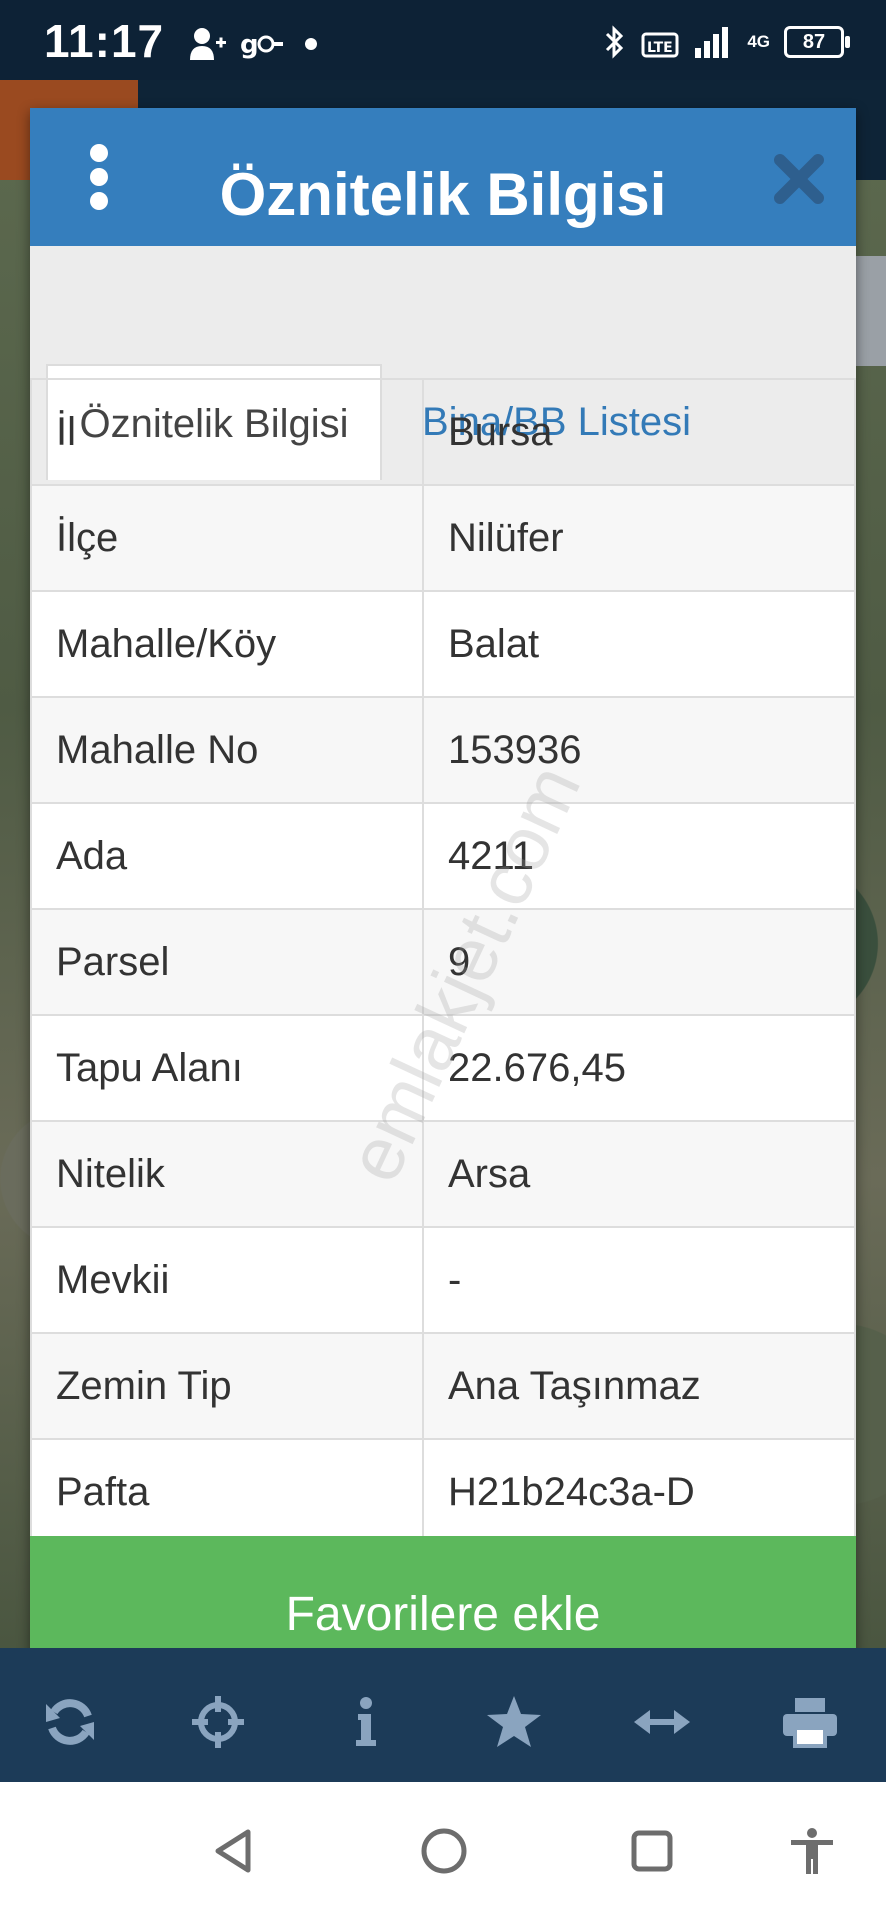 This screenshot has height=1920, width=886. I want to click on table-row: Parsel 9, so click(443, 962).